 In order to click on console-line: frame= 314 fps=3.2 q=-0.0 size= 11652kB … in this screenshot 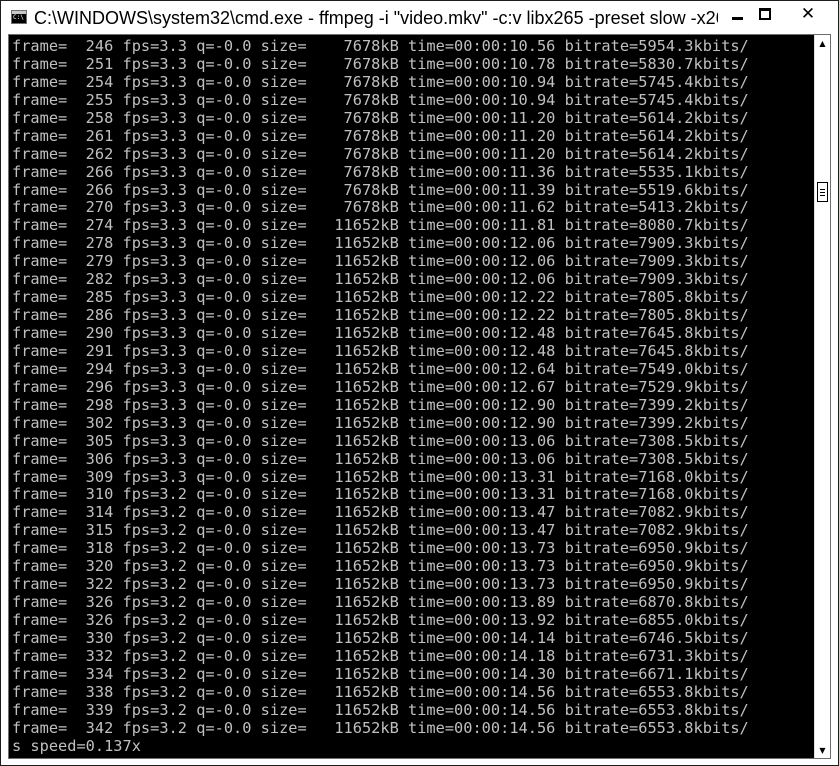, I will do `click(380, 512)`.